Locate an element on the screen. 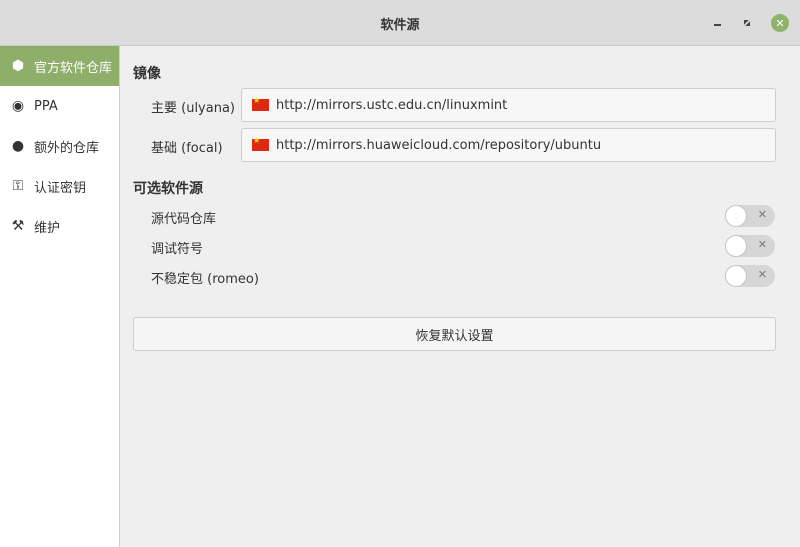 The image size is (800, 547). mirrors-heading: 镜像 is located at coordinates (147, 74).